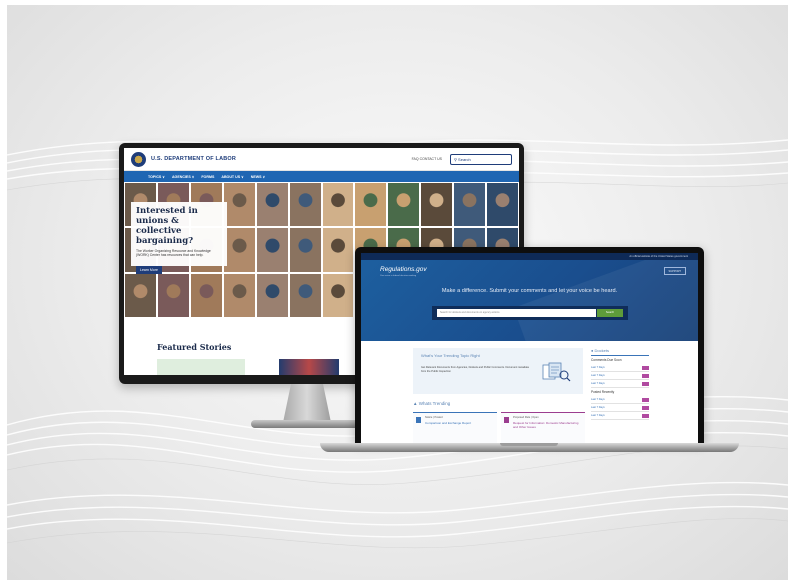 The height and width of the screenshot is (585, 795). I want to click on laptop-notch, so click(529, 444).